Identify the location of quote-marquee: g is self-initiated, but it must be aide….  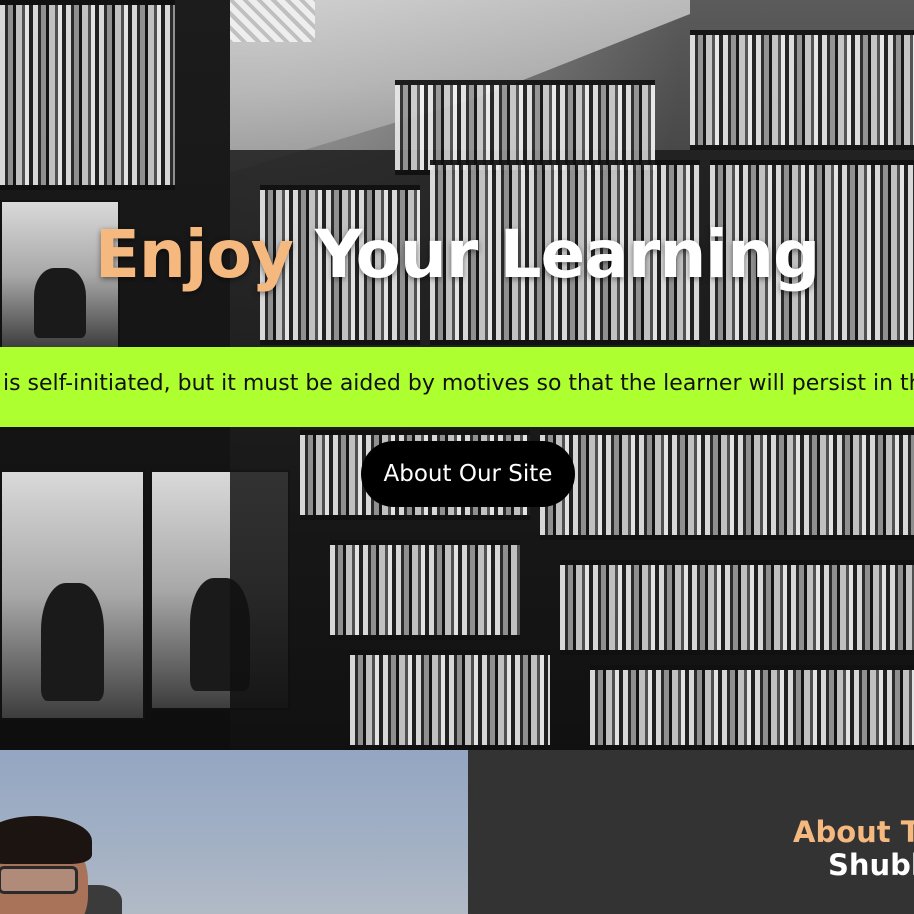
(457, 387).